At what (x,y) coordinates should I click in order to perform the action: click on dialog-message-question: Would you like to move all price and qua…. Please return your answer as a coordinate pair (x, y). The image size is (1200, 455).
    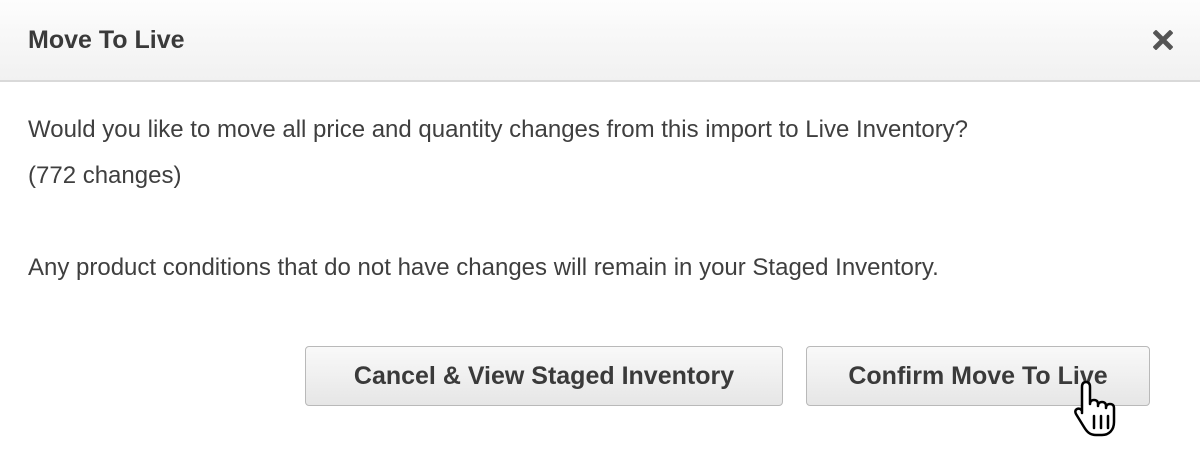
    Looking at the image, I should click on (498, 129).